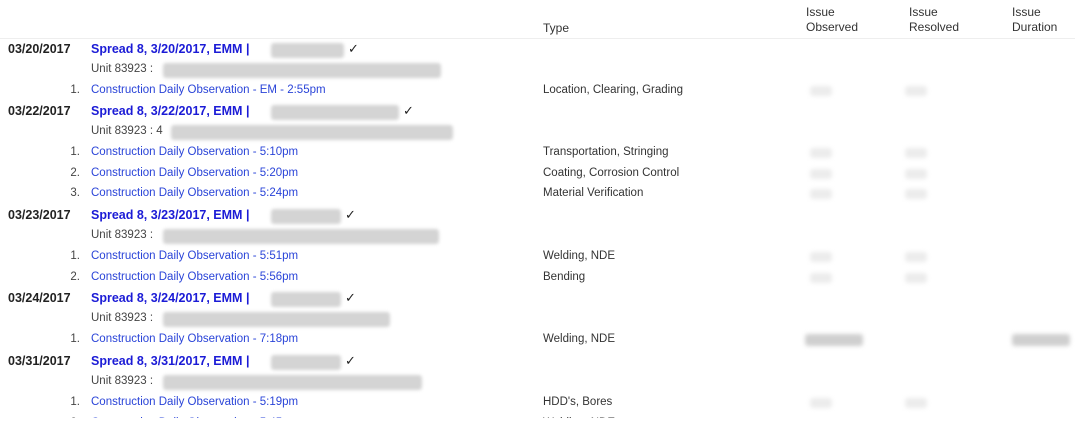 This screenshot has height=430, width=1075. Describe the element at coordinates (820, 12) in the screenshot. I see `column-header-issue-observed-line1: Issue` at that location.